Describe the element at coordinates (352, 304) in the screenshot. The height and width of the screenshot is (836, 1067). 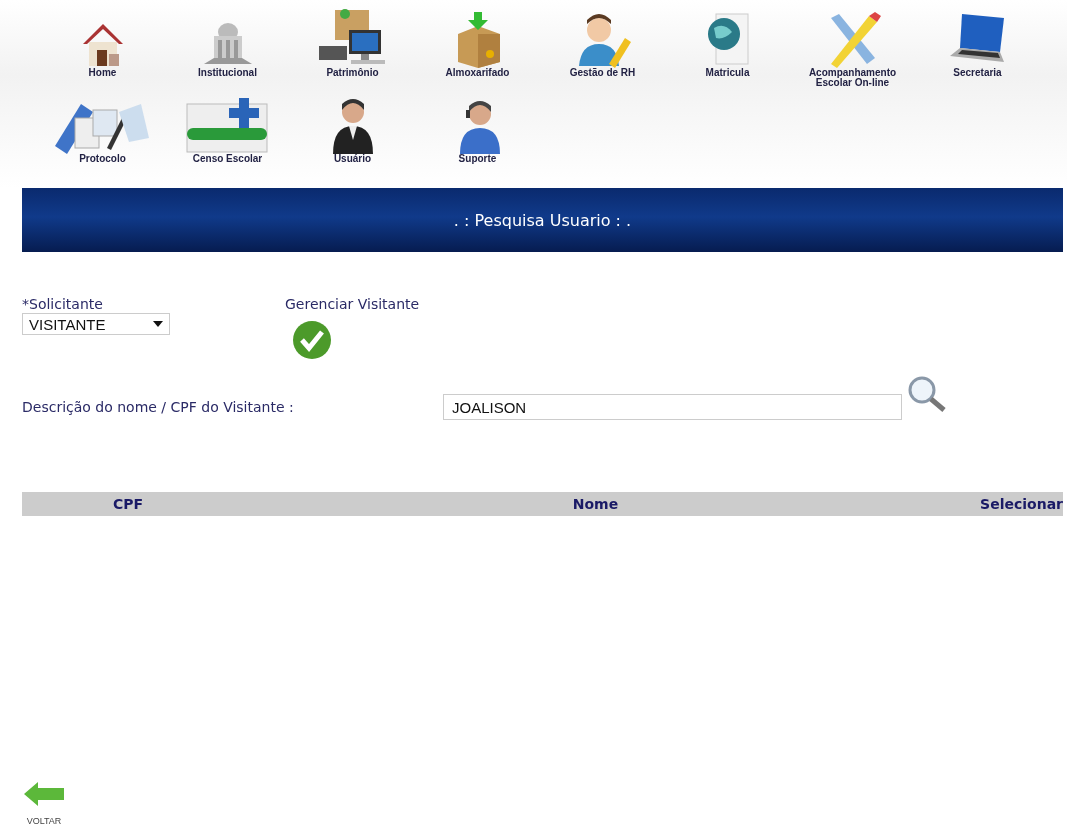
I see `manage-visitor-label: Gerenciar Visitante` at that location.